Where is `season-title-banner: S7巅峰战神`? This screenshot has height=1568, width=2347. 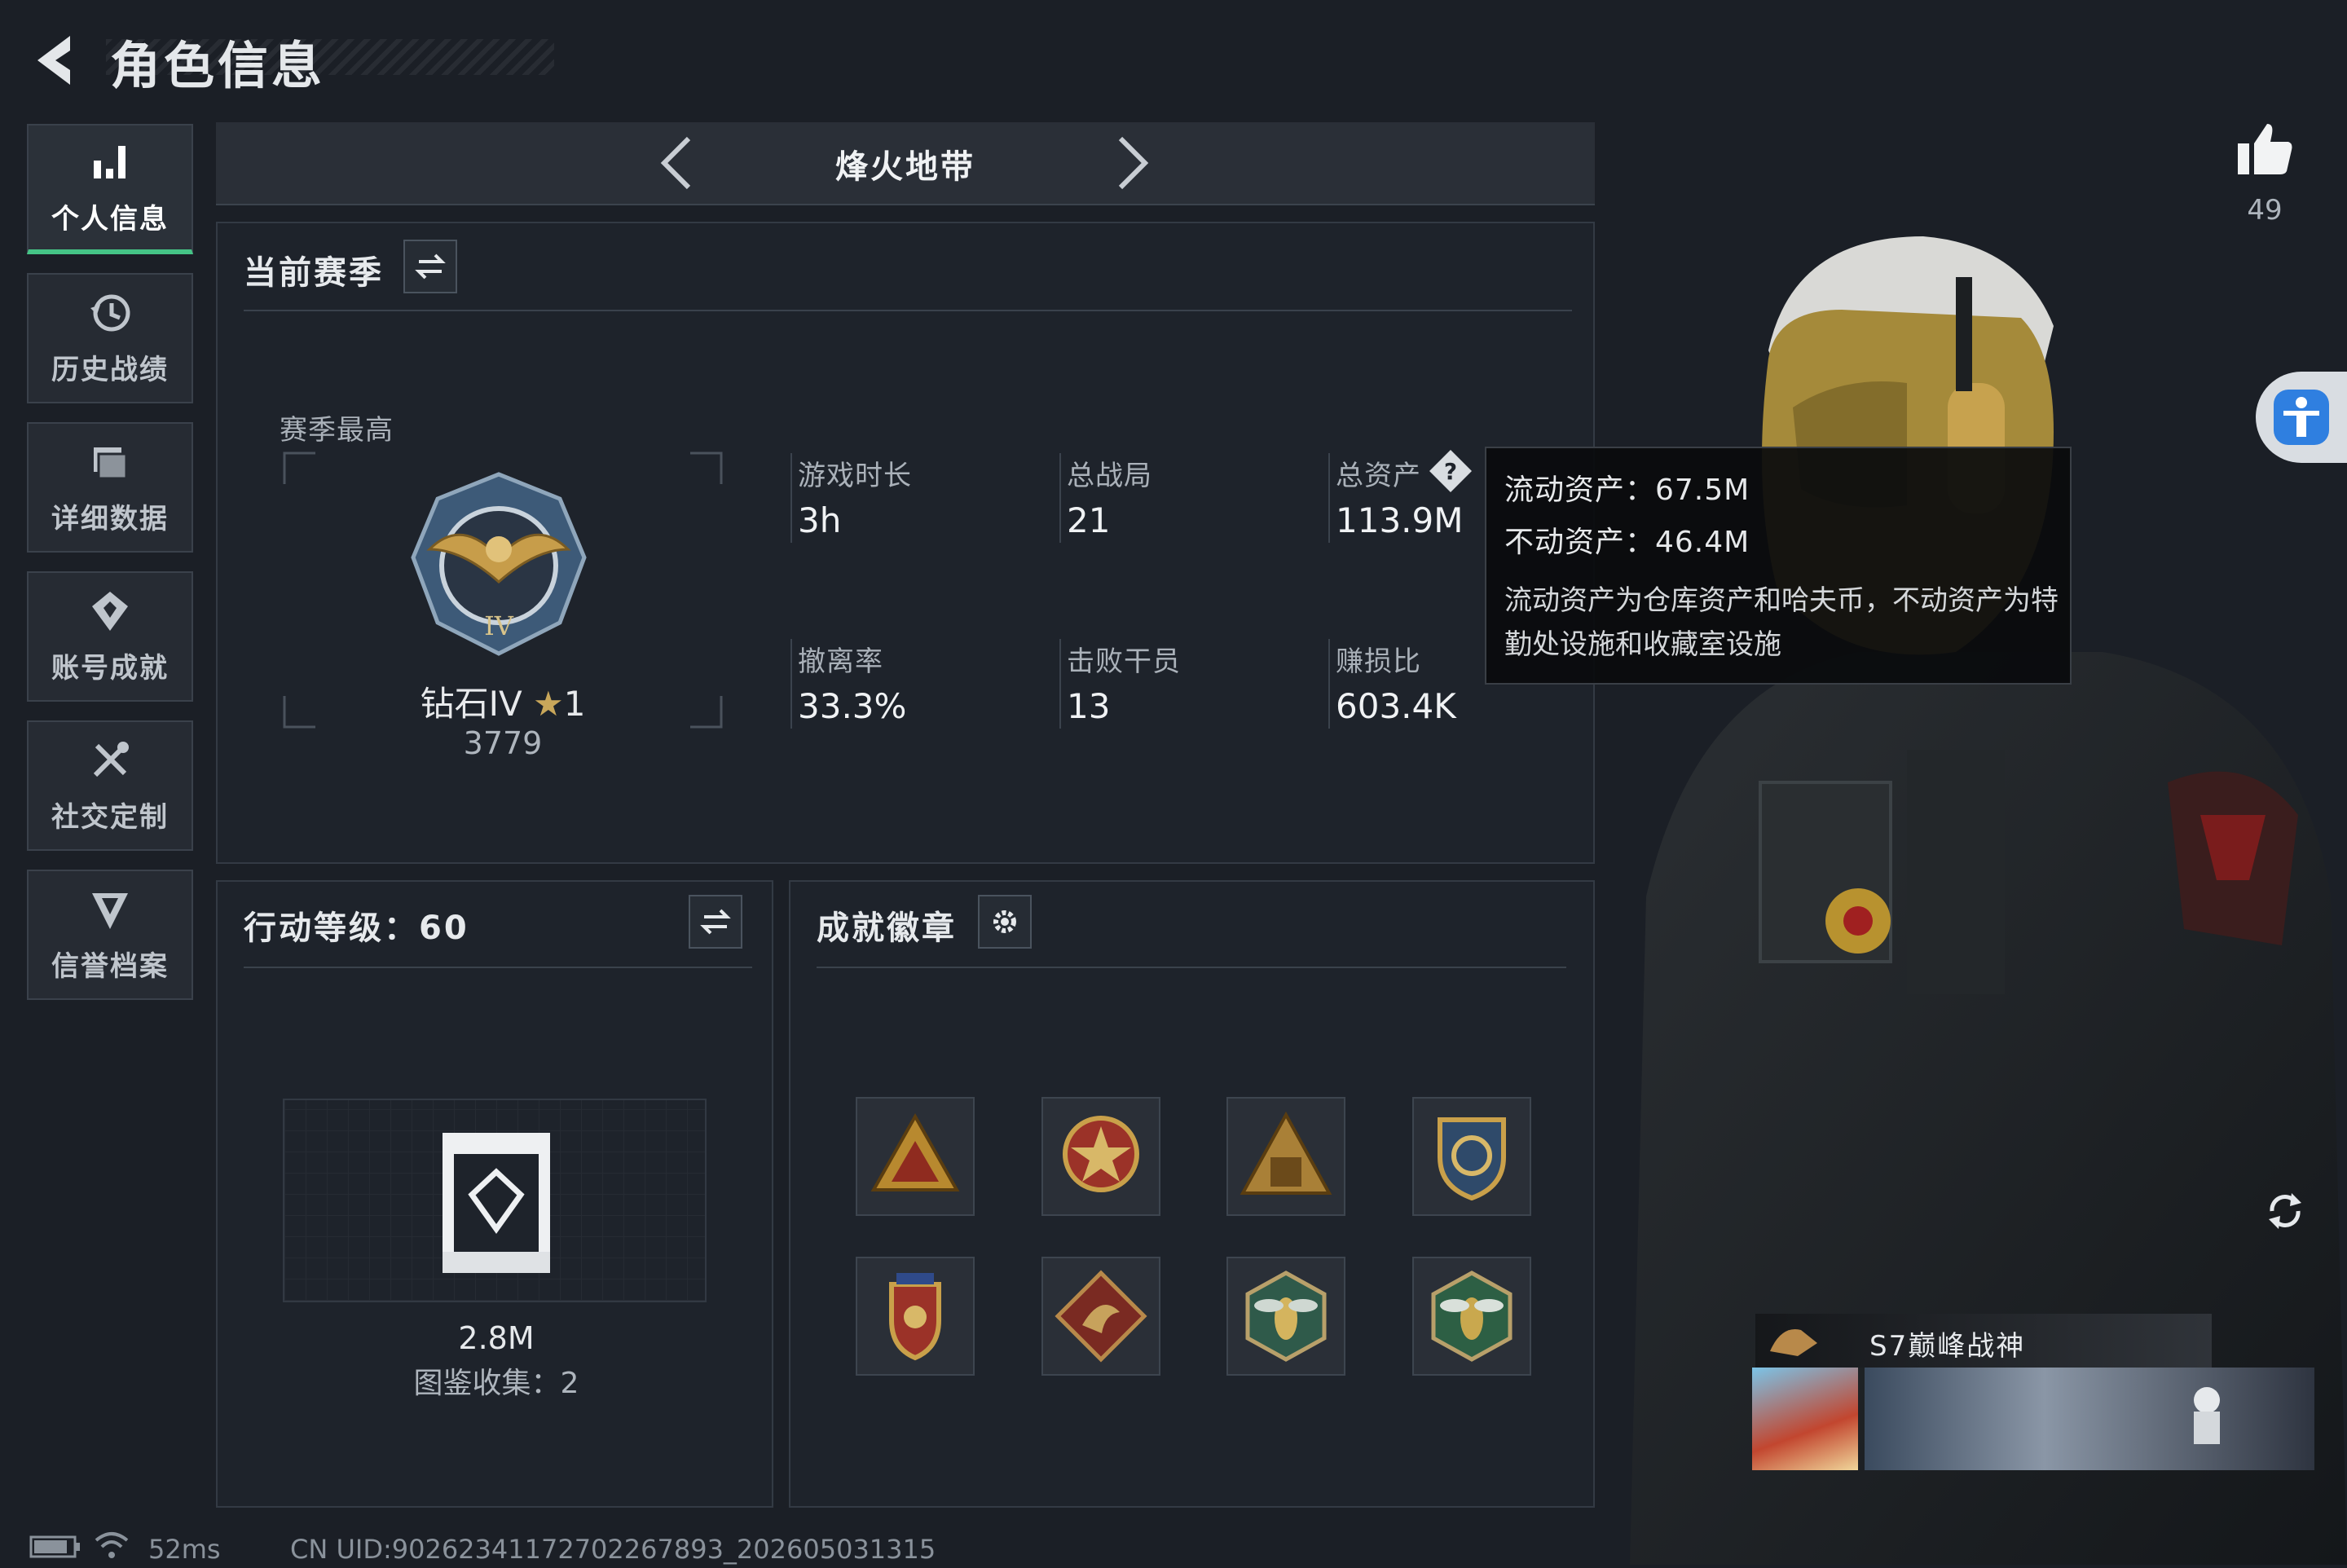 season-title-banner: S7巅峰战神 is located at coordinates (1984, 1341).